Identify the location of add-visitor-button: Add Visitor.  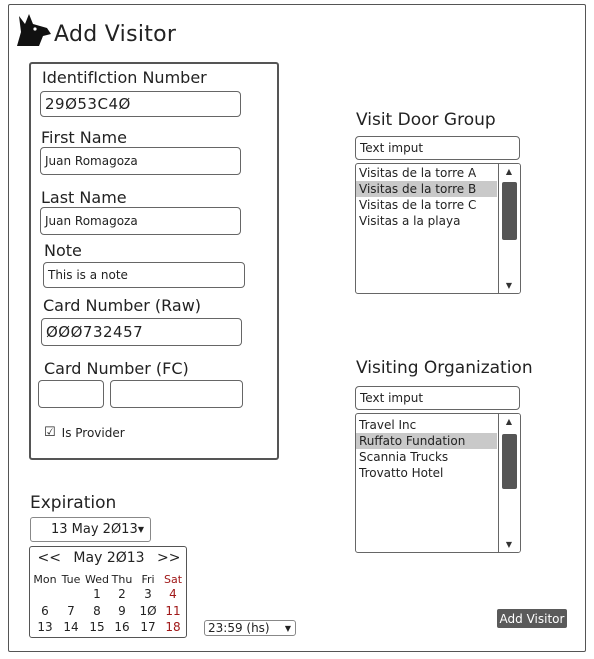
(532, 618).